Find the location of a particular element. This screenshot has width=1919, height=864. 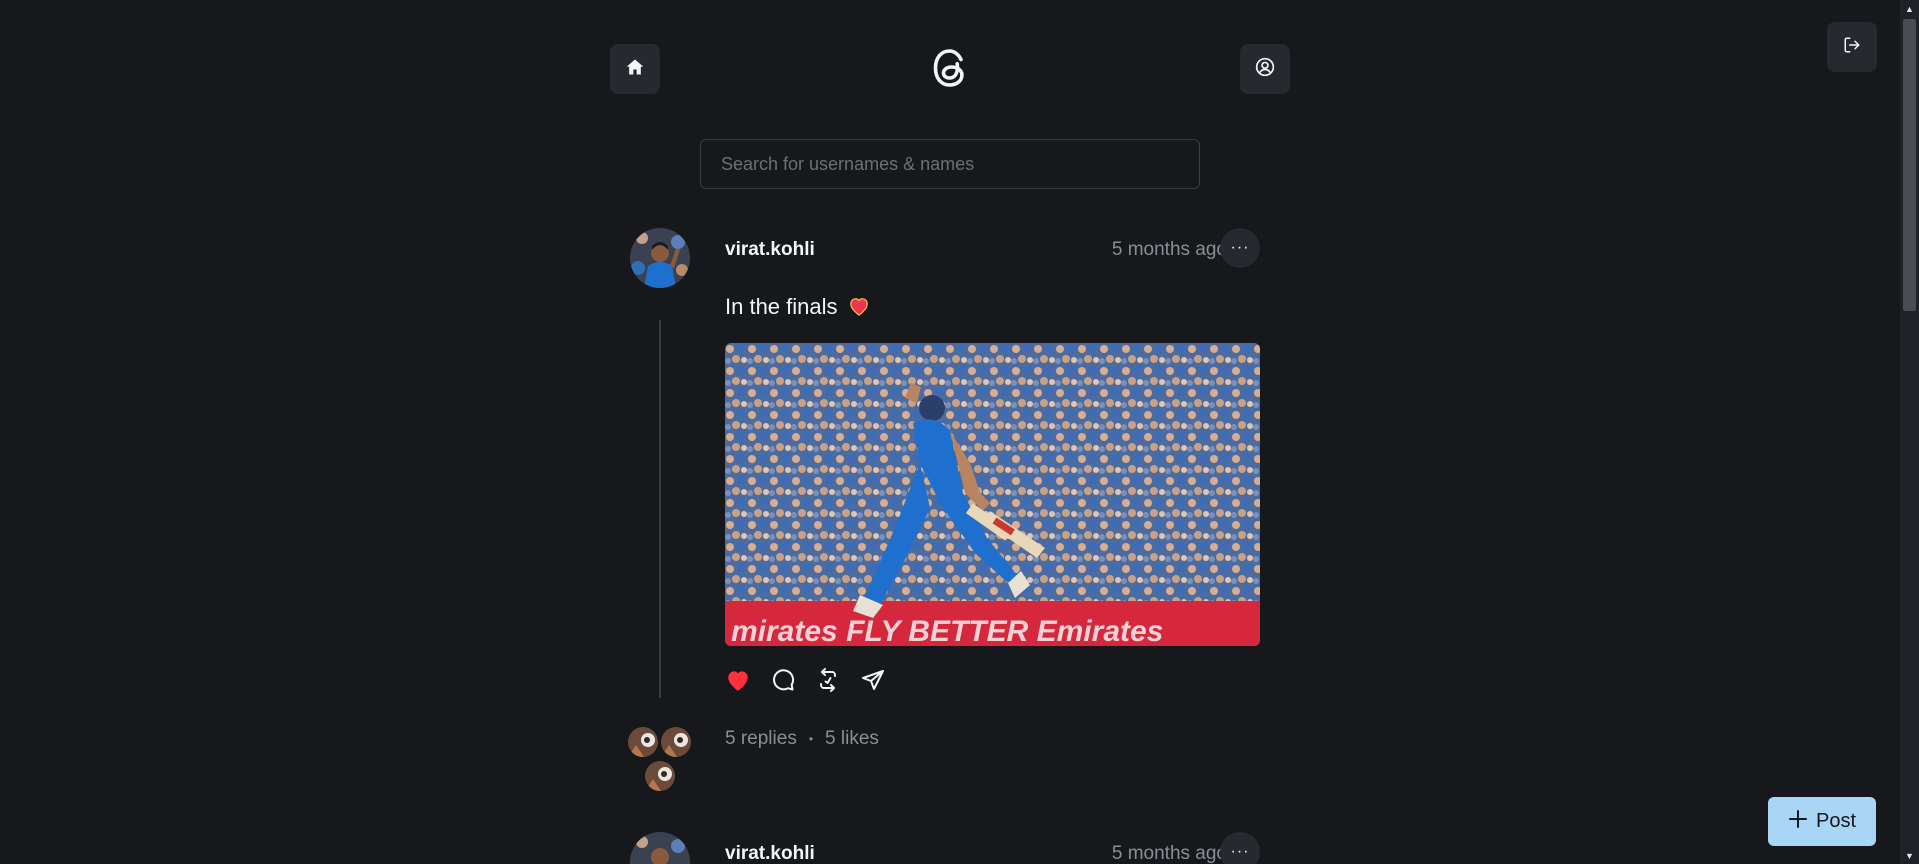

likes-count: 5 likes is located at coordinates (852, 739).